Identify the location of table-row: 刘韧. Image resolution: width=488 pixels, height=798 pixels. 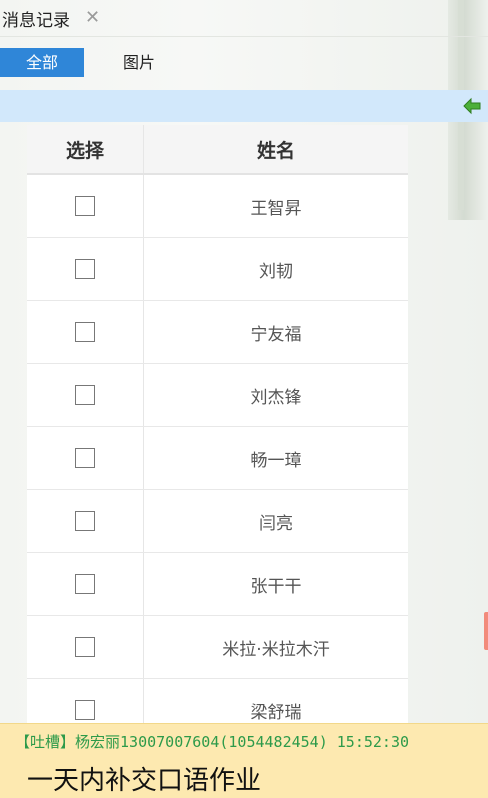
(217, 269).